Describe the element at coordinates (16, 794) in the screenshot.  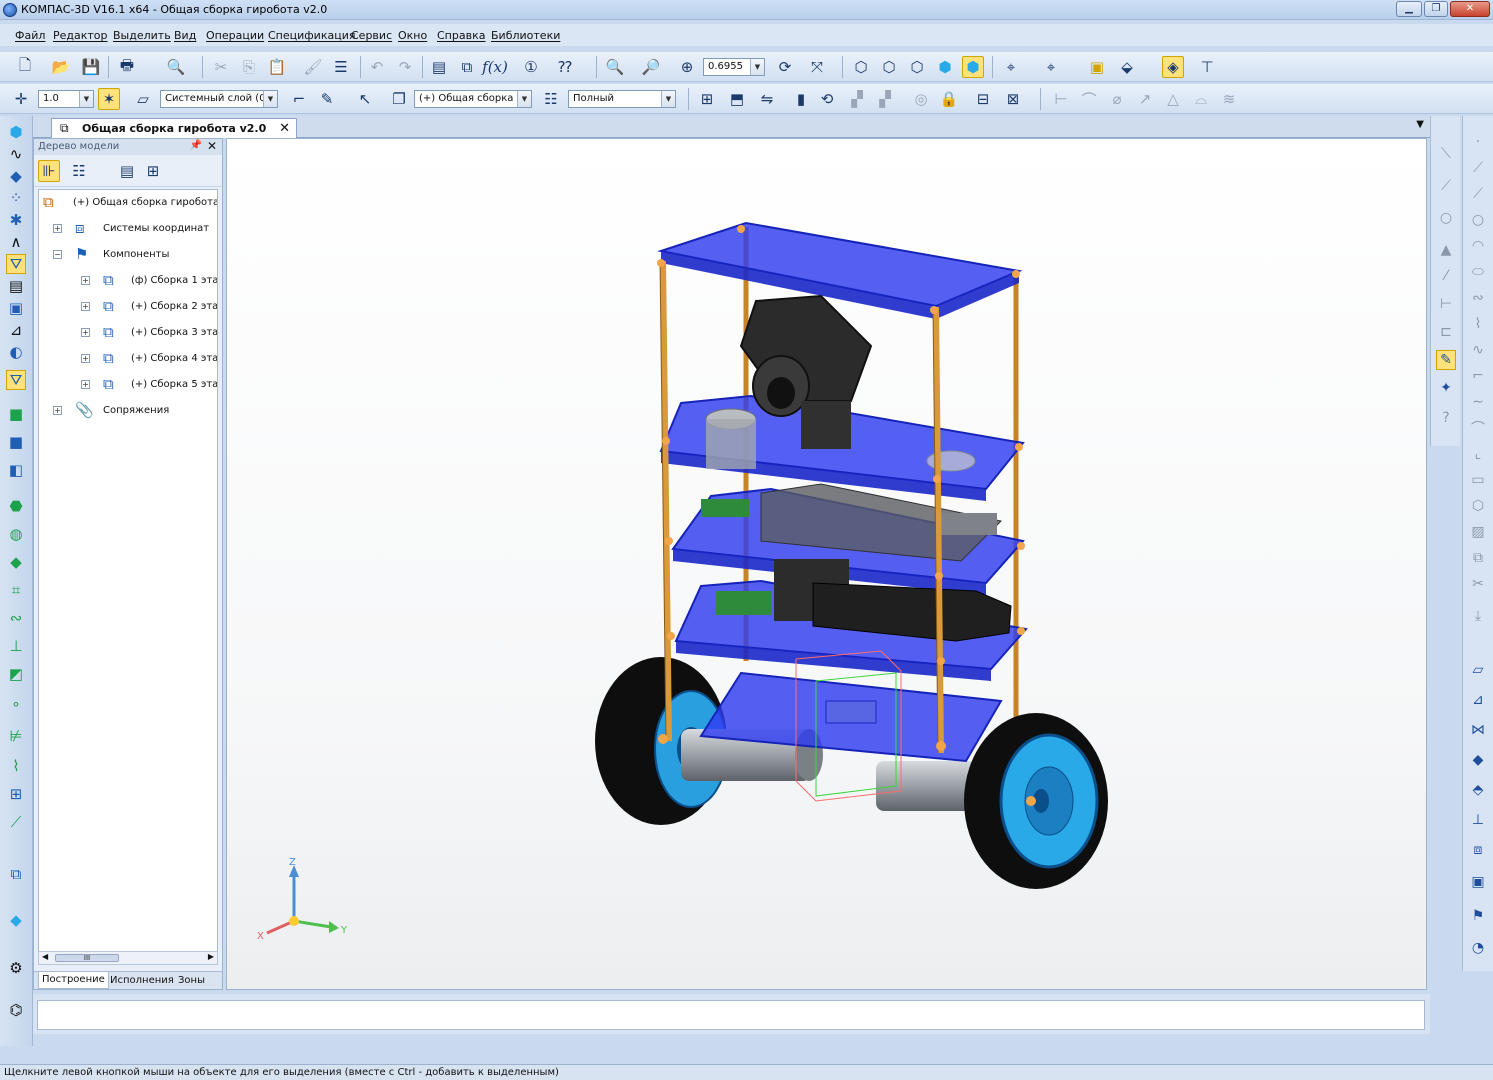
I see `windows-icon: ⊞` at that location.